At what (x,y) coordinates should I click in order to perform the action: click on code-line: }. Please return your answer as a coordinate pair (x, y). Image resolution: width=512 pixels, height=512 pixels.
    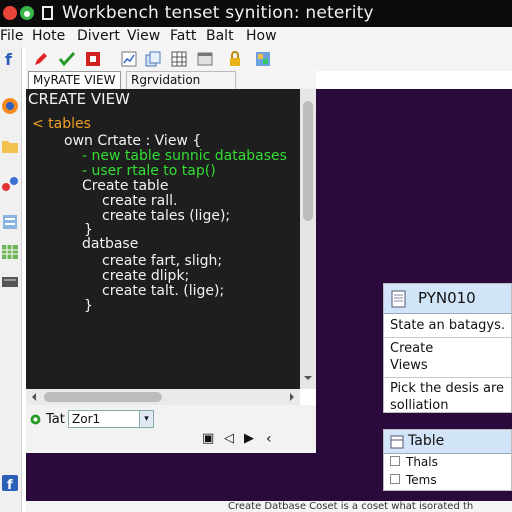
    Looking at the image, I should click on (88, 306).